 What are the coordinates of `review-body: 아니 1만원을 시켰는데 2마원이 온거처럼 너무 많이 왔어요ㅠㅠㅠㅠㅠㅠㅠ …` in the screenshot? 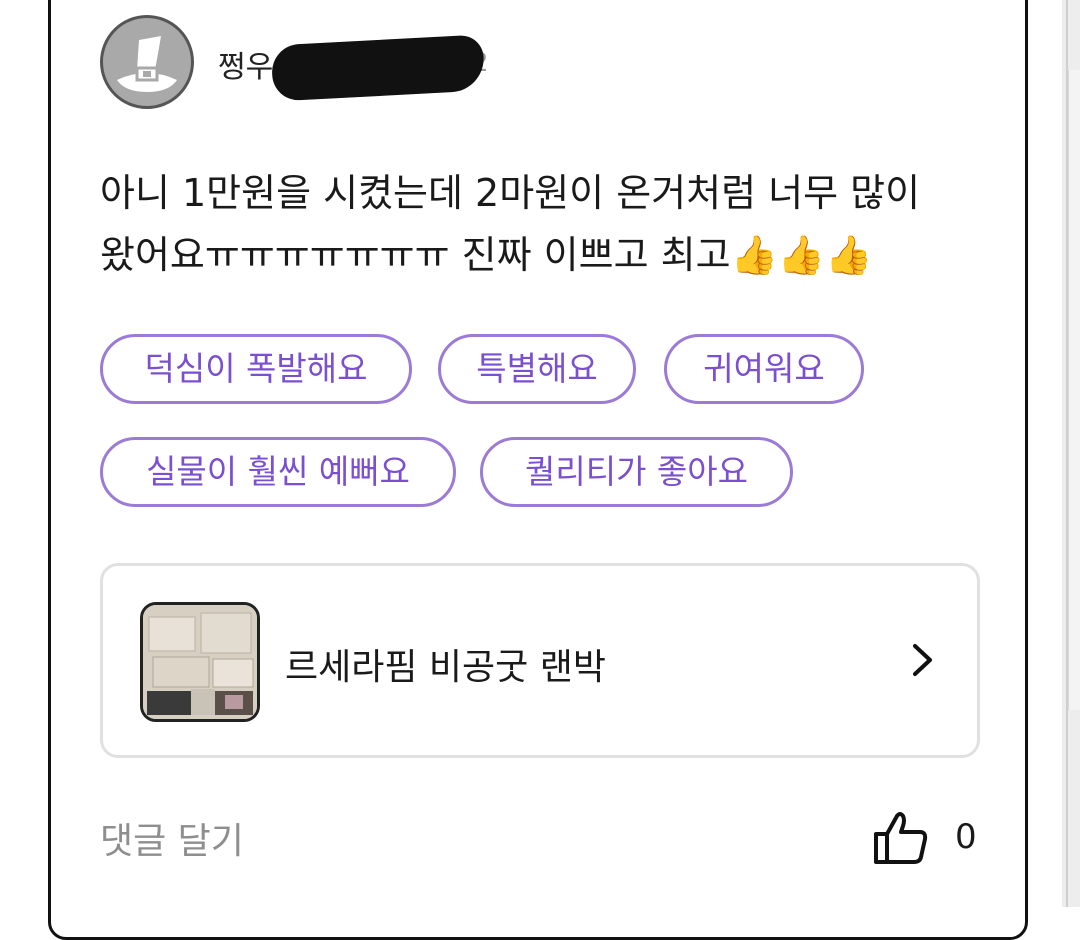 It's located at (540, 224).